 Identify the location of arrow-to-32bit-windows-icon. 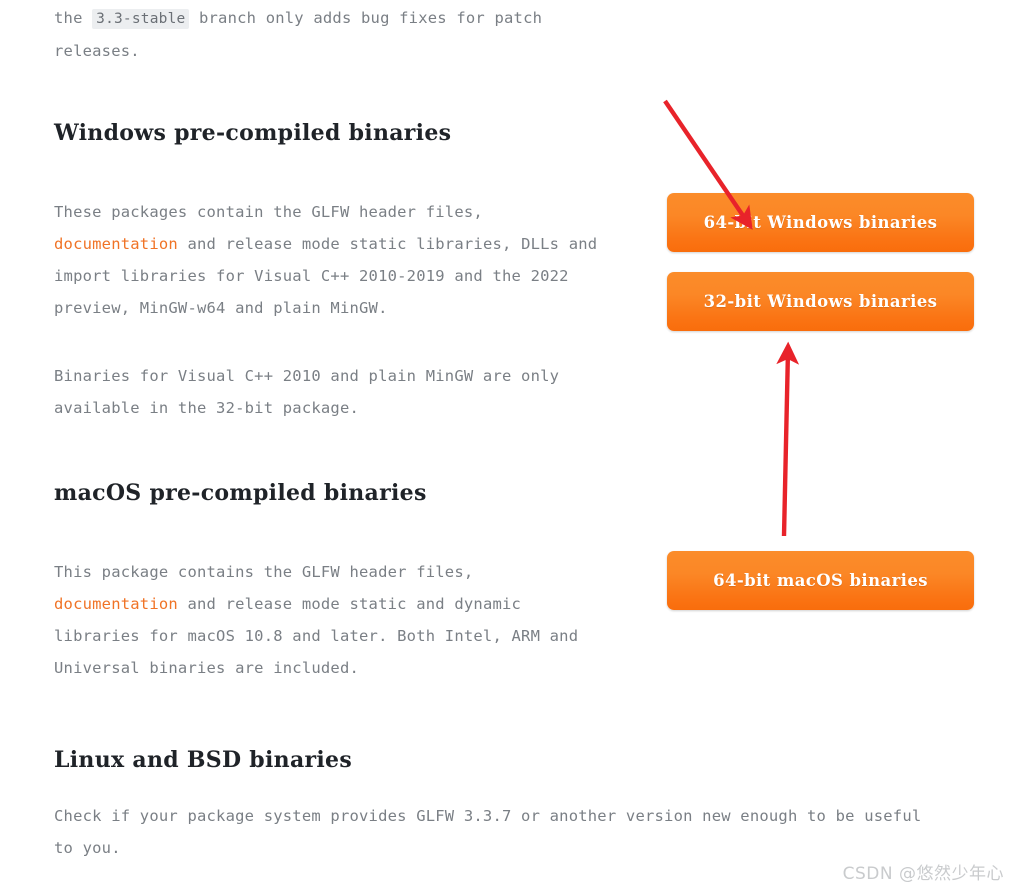
(788, 439).